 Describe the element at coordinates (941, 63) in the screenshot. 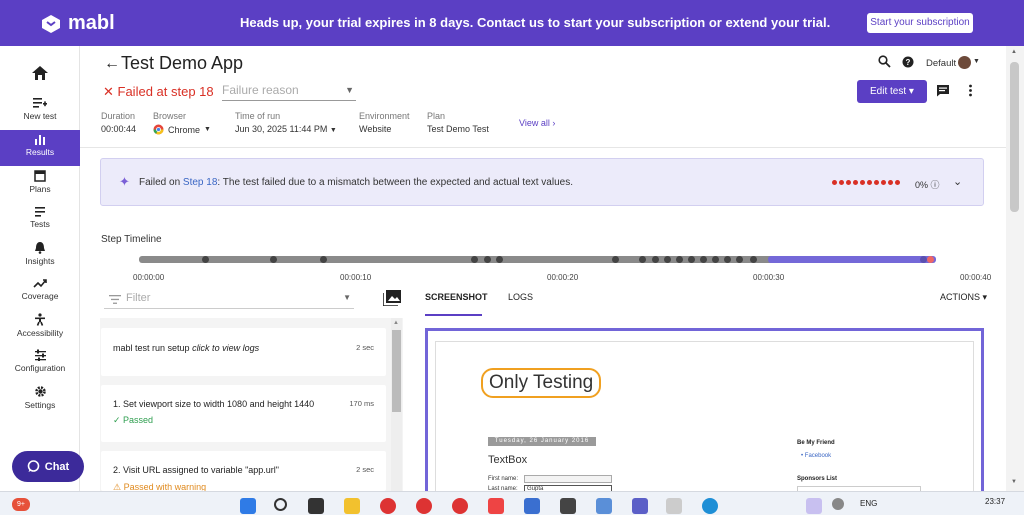

I see `workspace-selector: Default` at that location.